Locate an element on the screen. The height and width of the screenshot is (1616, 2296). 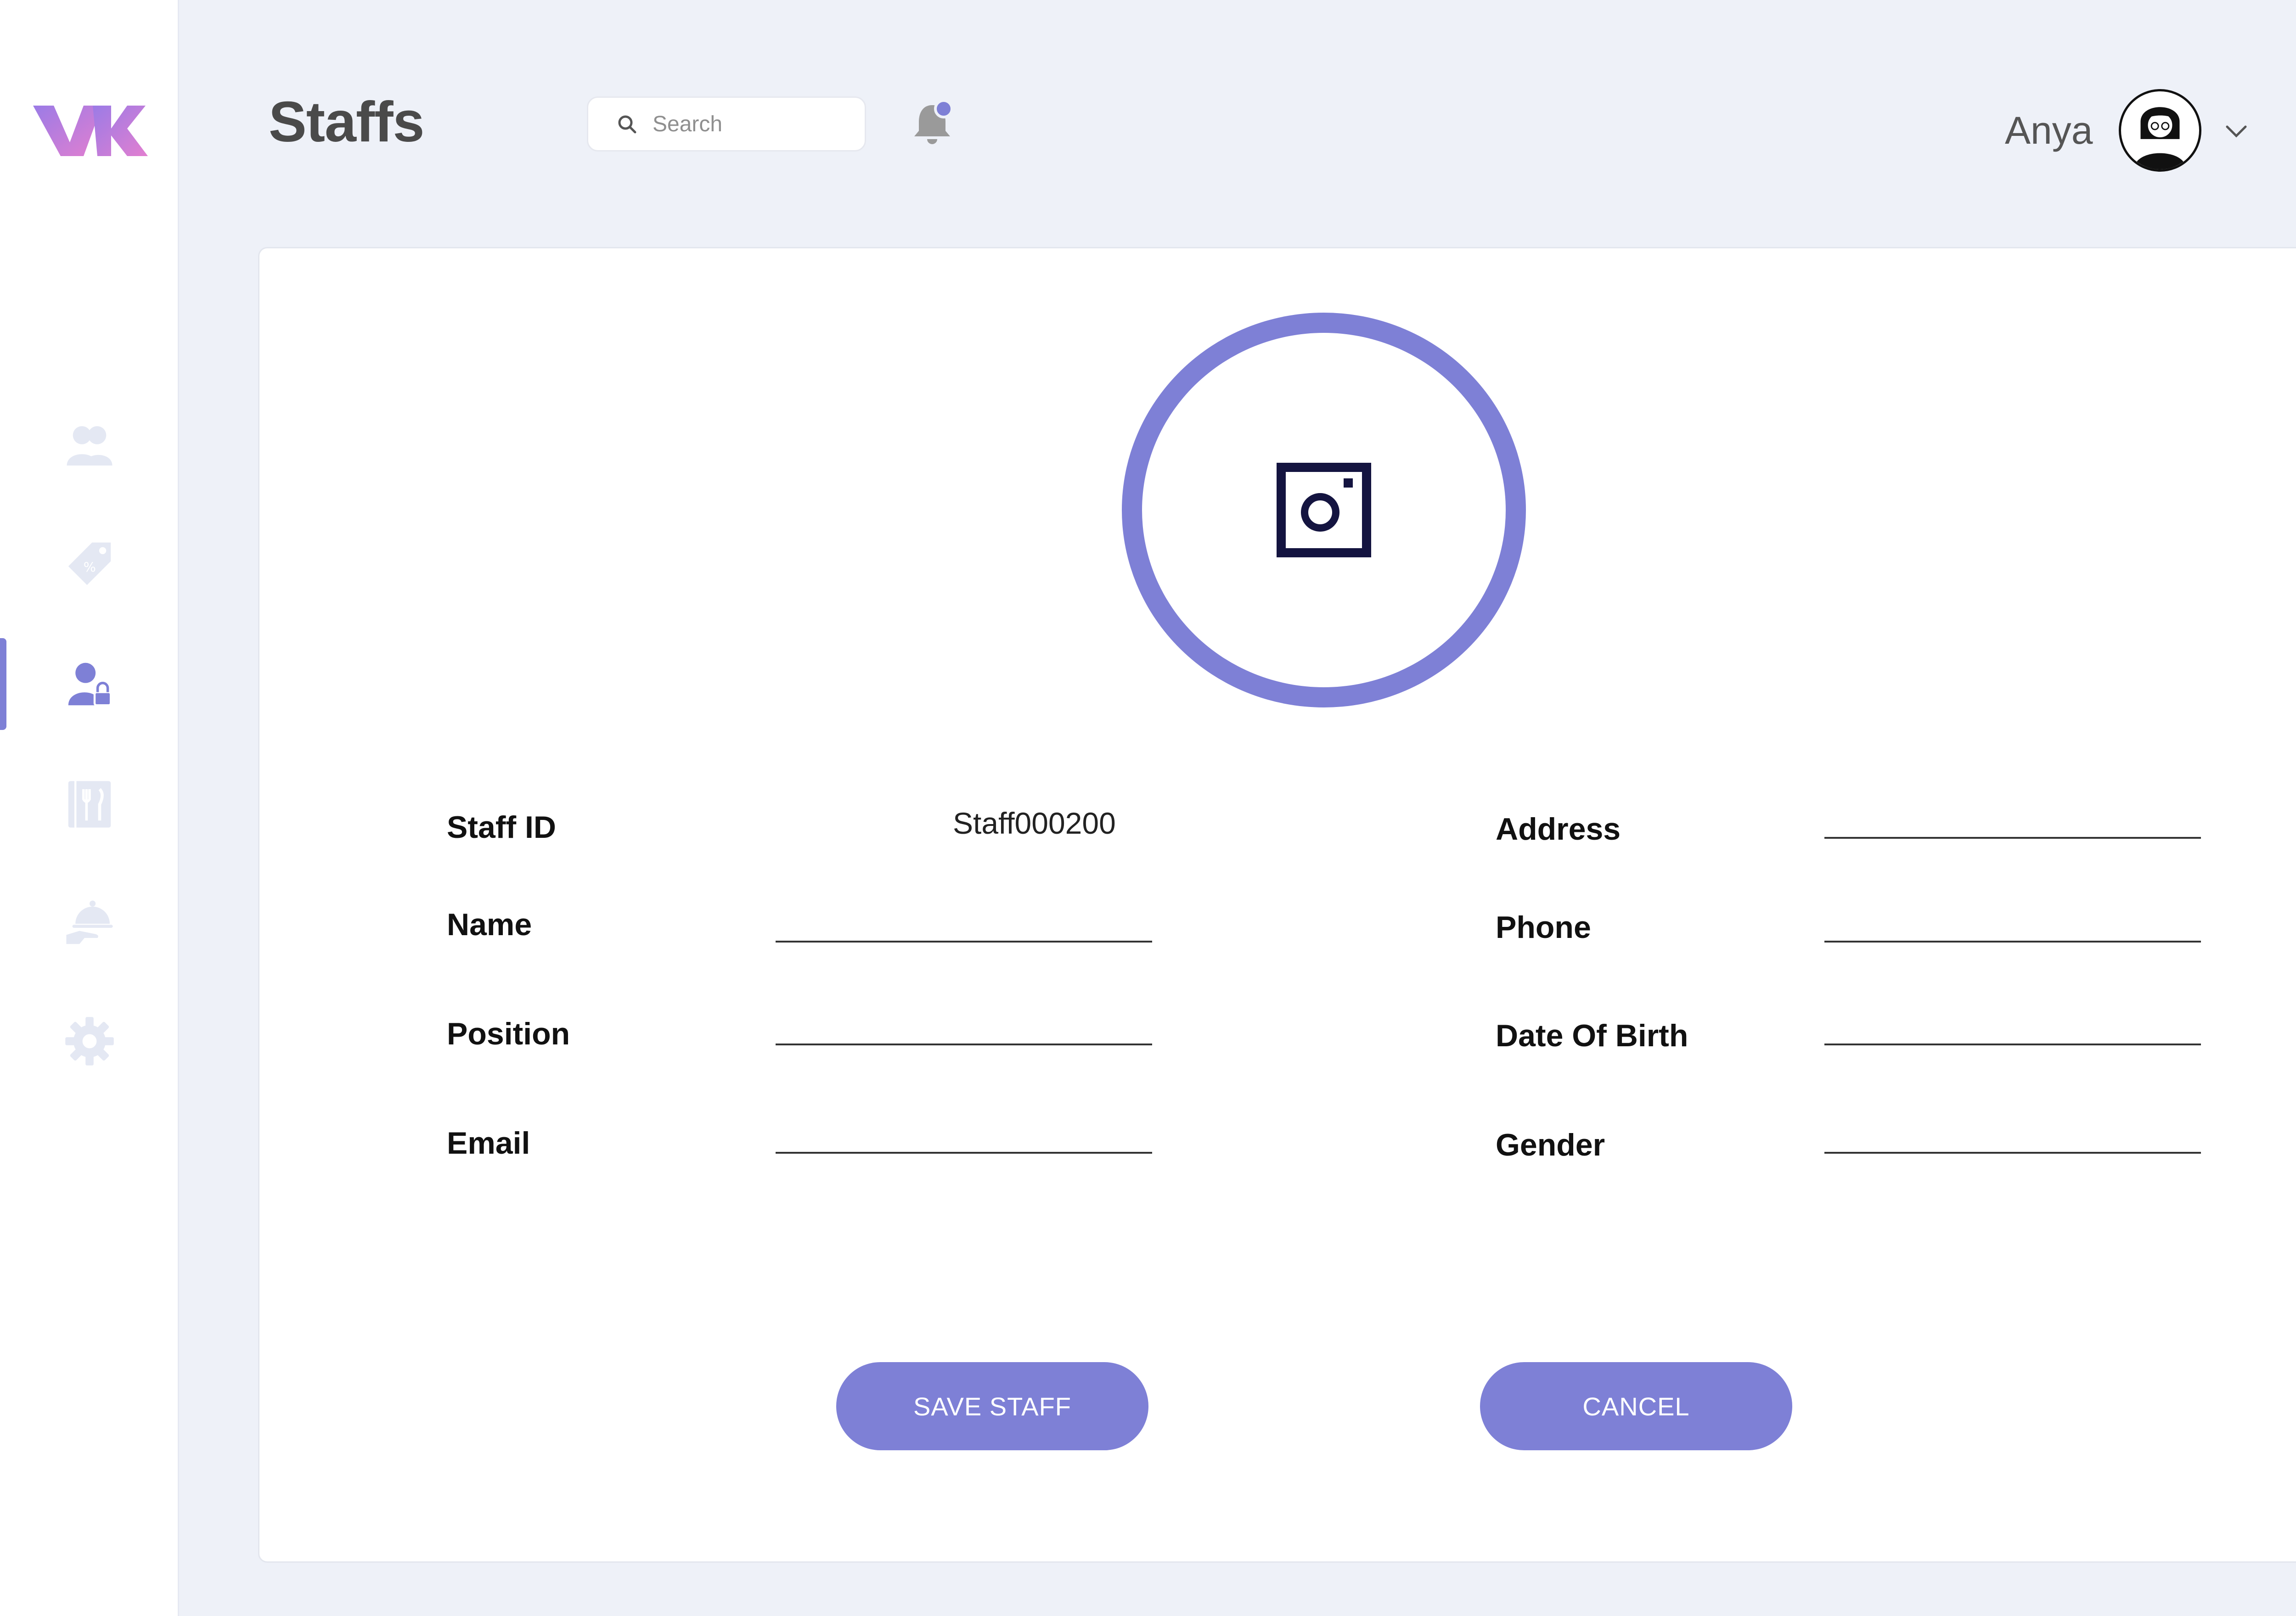
phone-field is located at coordinates (2012, 942).